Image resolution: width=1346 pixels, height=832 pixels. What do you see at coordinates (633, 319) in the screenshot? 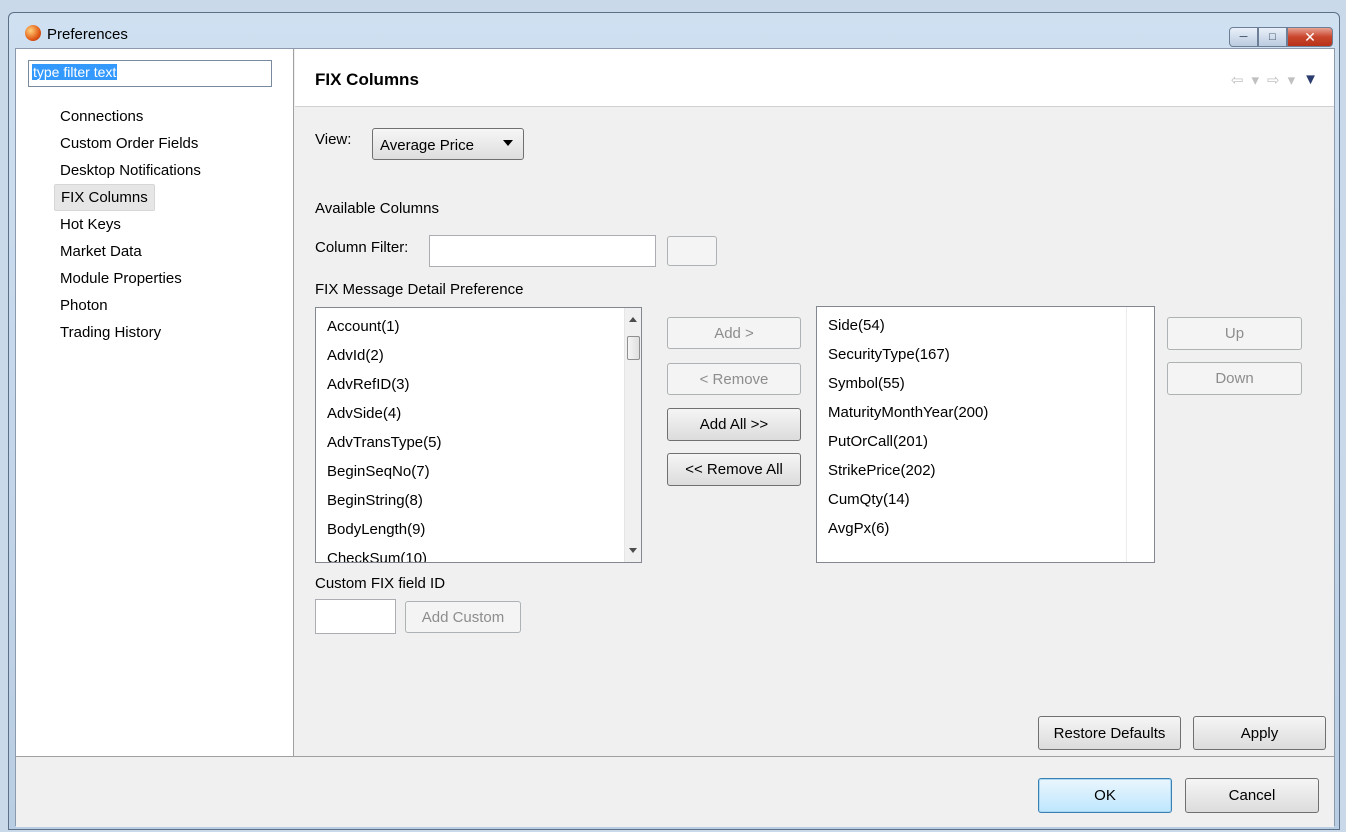
I see `scroll-up-arrow-icon` at bounding box center [633, 319].